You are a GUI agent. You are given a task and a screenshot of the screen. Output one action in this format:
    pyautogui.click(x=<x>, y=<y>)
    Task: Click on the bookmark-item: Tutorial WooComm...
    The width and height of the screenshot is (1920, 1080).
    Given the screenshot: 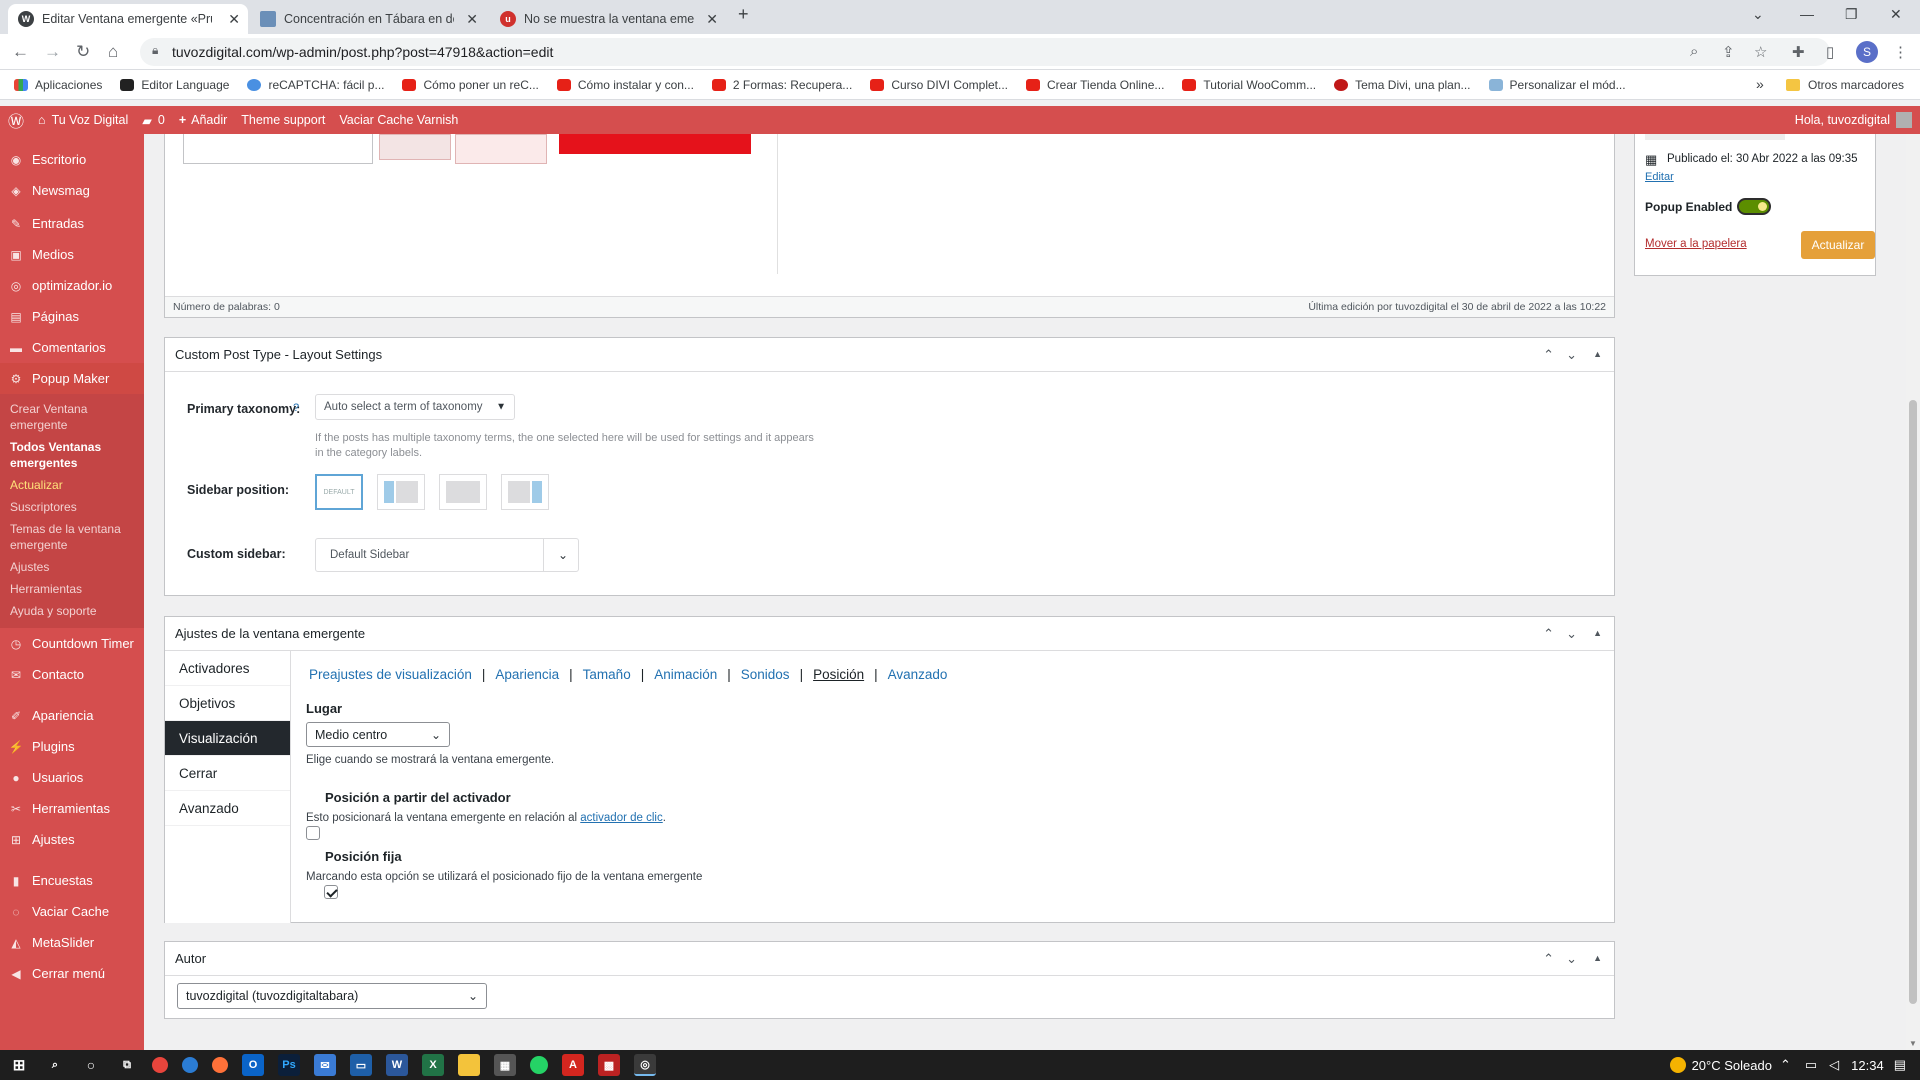 What is the action you would take?
    pyautogui.click(x=1249, y=85)
    